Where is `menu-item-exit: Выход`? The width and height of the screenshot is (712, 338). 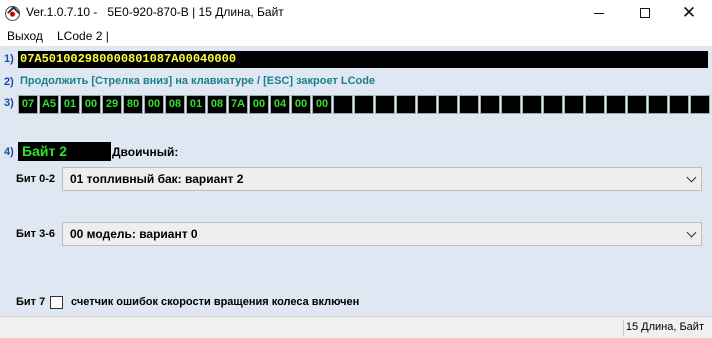 menu-item-exit: Выход is located at coordinates (25, 36).